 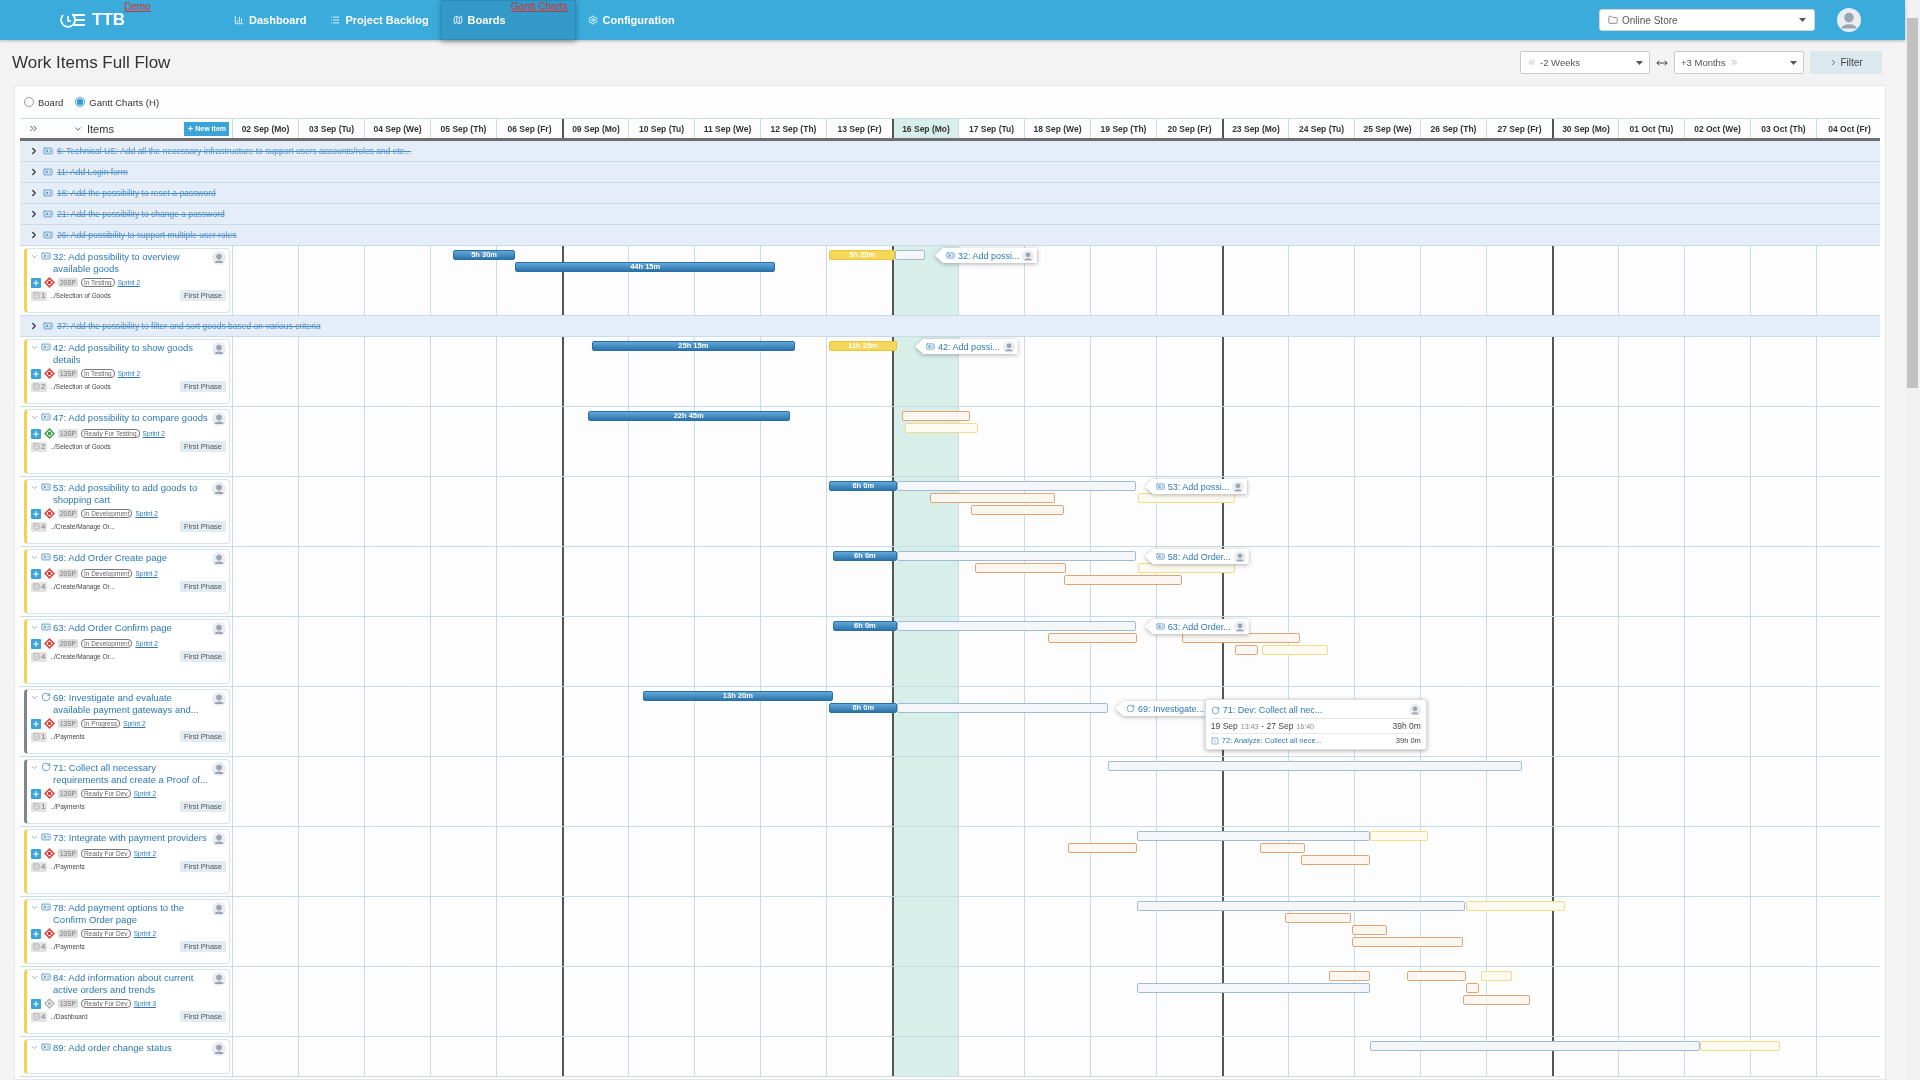 I want to click on project-select: Online Store, so click(x=1707, y=20).